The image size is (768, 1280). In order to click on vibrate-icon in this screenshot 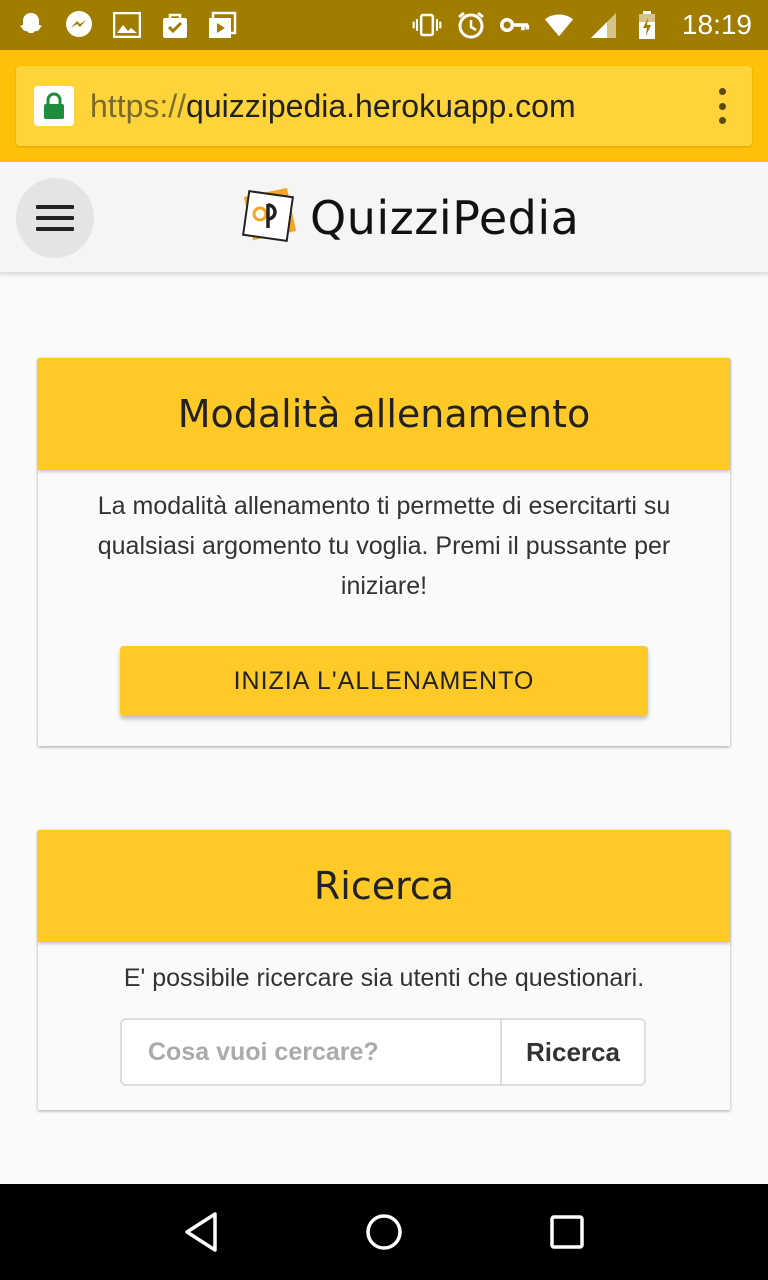, I will do `click(427, 25)`.